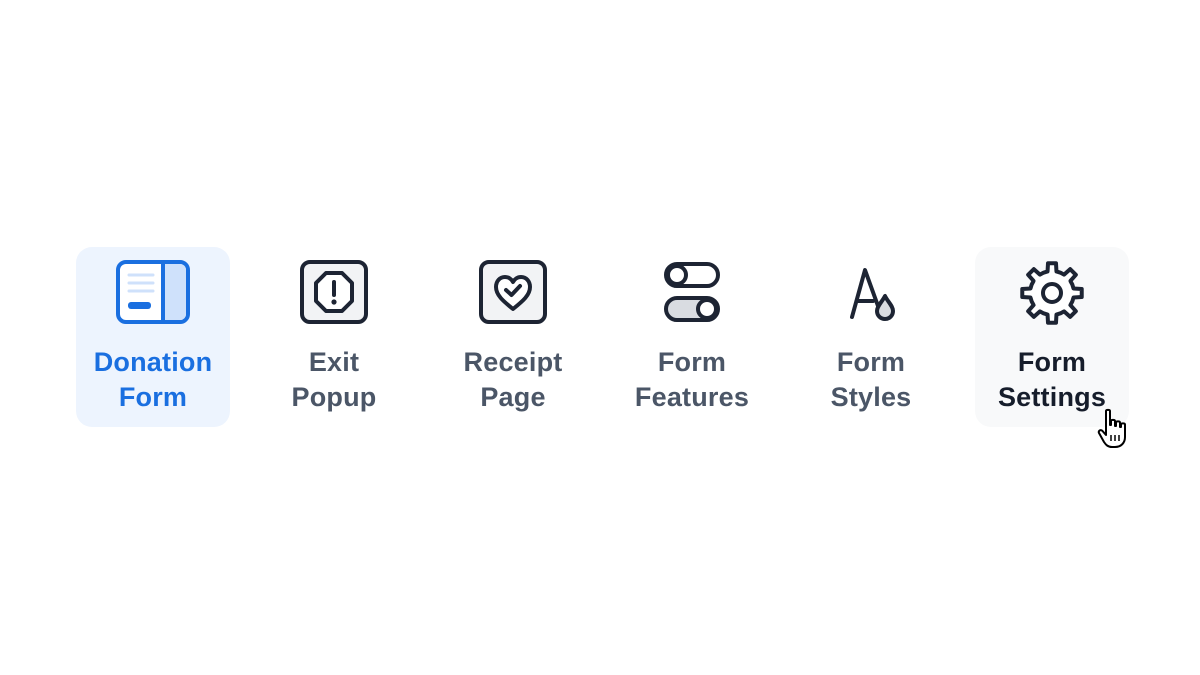 The image size is (1200, 675). What do you see at coordinates (871, 337) in the screenshot?
I see `tab-form-styles: Form Styles` at bounding box center [871, 337].